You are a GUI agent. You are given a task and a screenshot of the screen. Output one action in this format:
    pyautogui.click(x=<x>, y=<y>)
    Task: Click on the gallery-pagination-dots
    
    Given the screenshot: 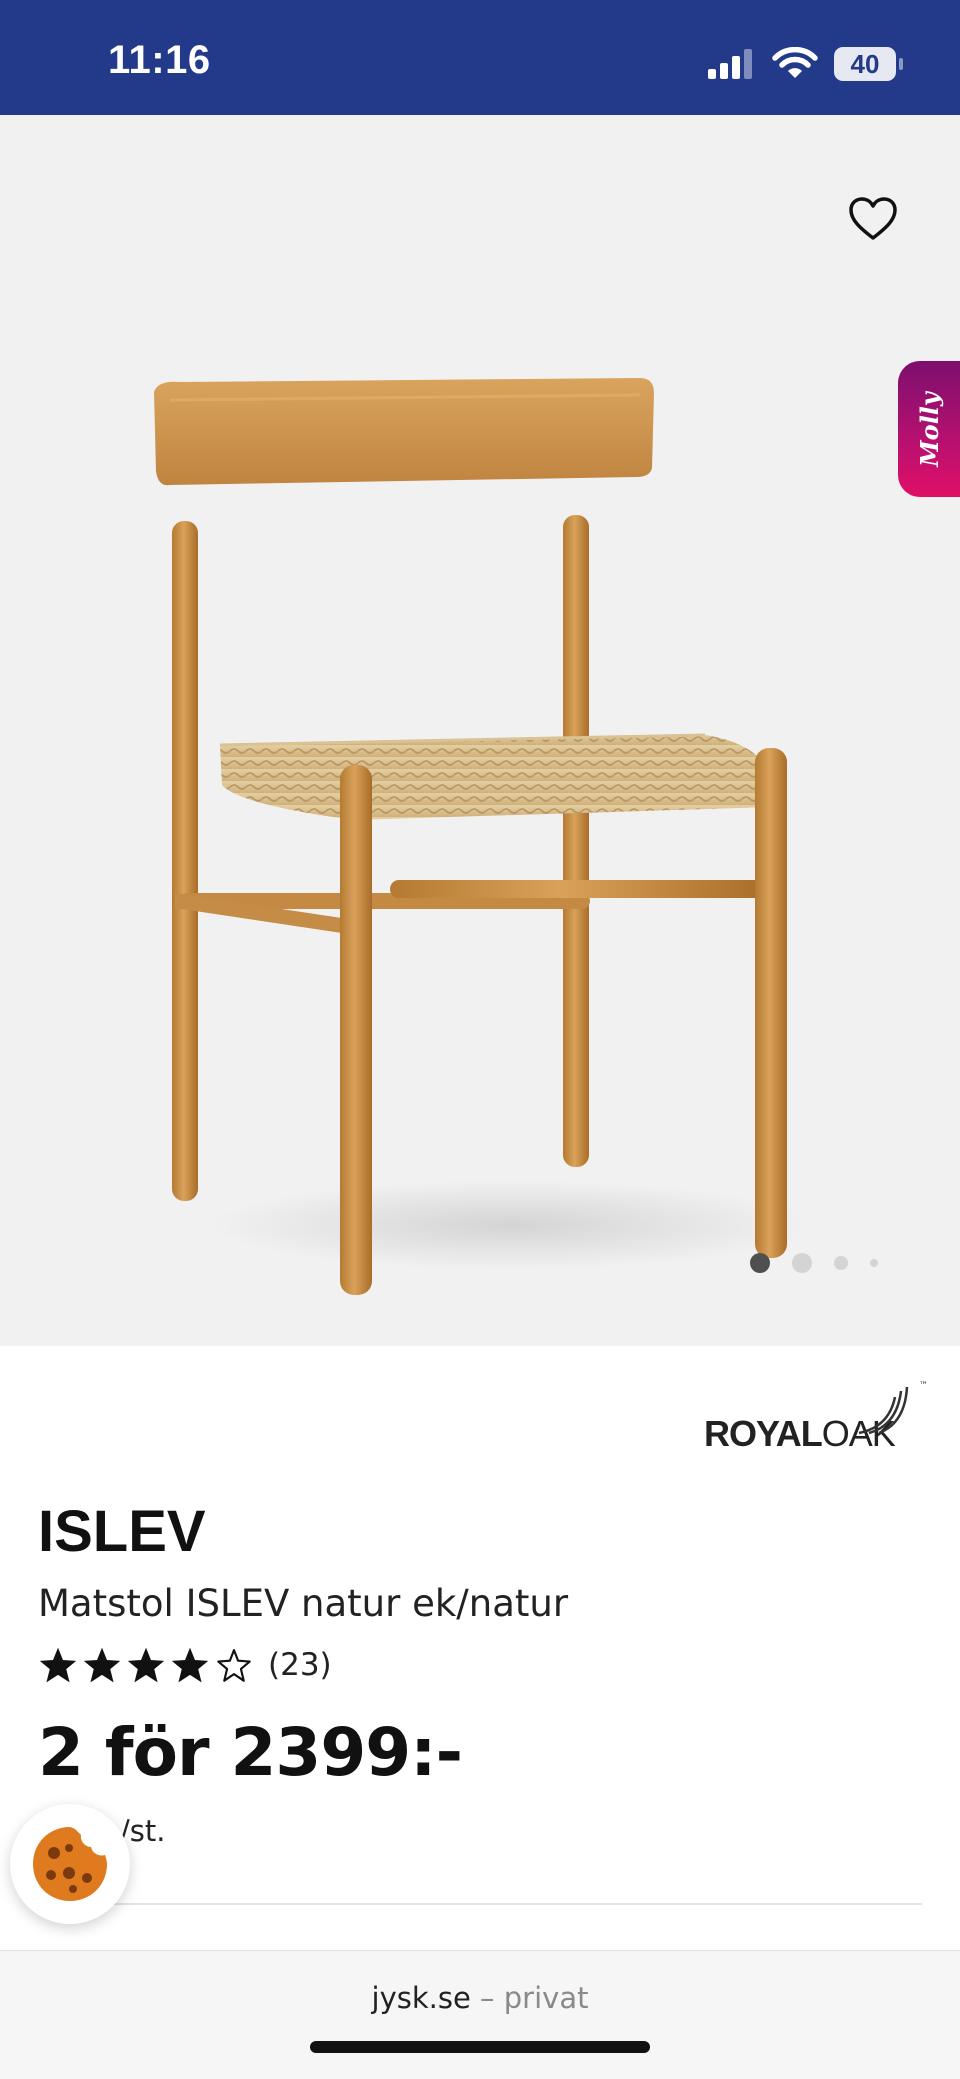 What is the action you would take?
    pyautogui.click(x=814, y=1263)
    